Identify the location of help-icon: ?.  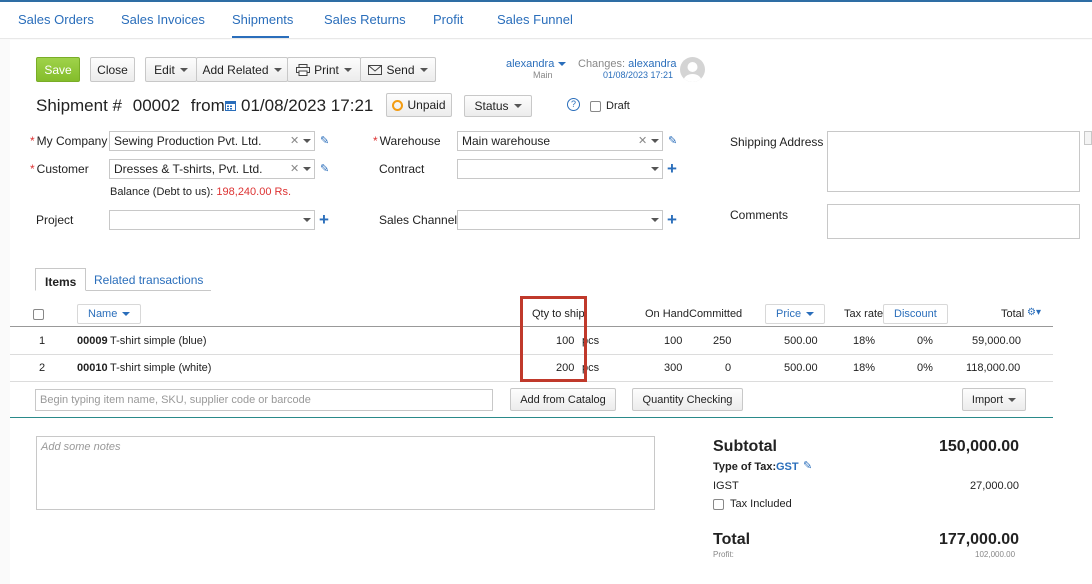
(573, 104).